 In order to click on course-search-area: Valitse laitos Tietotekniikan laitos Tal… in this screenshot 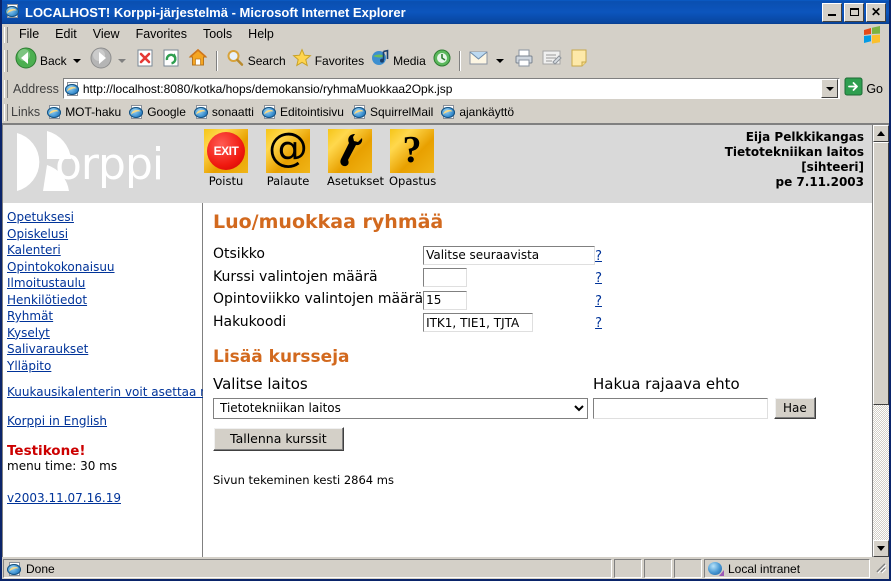, I will do `click(542, 413)`.